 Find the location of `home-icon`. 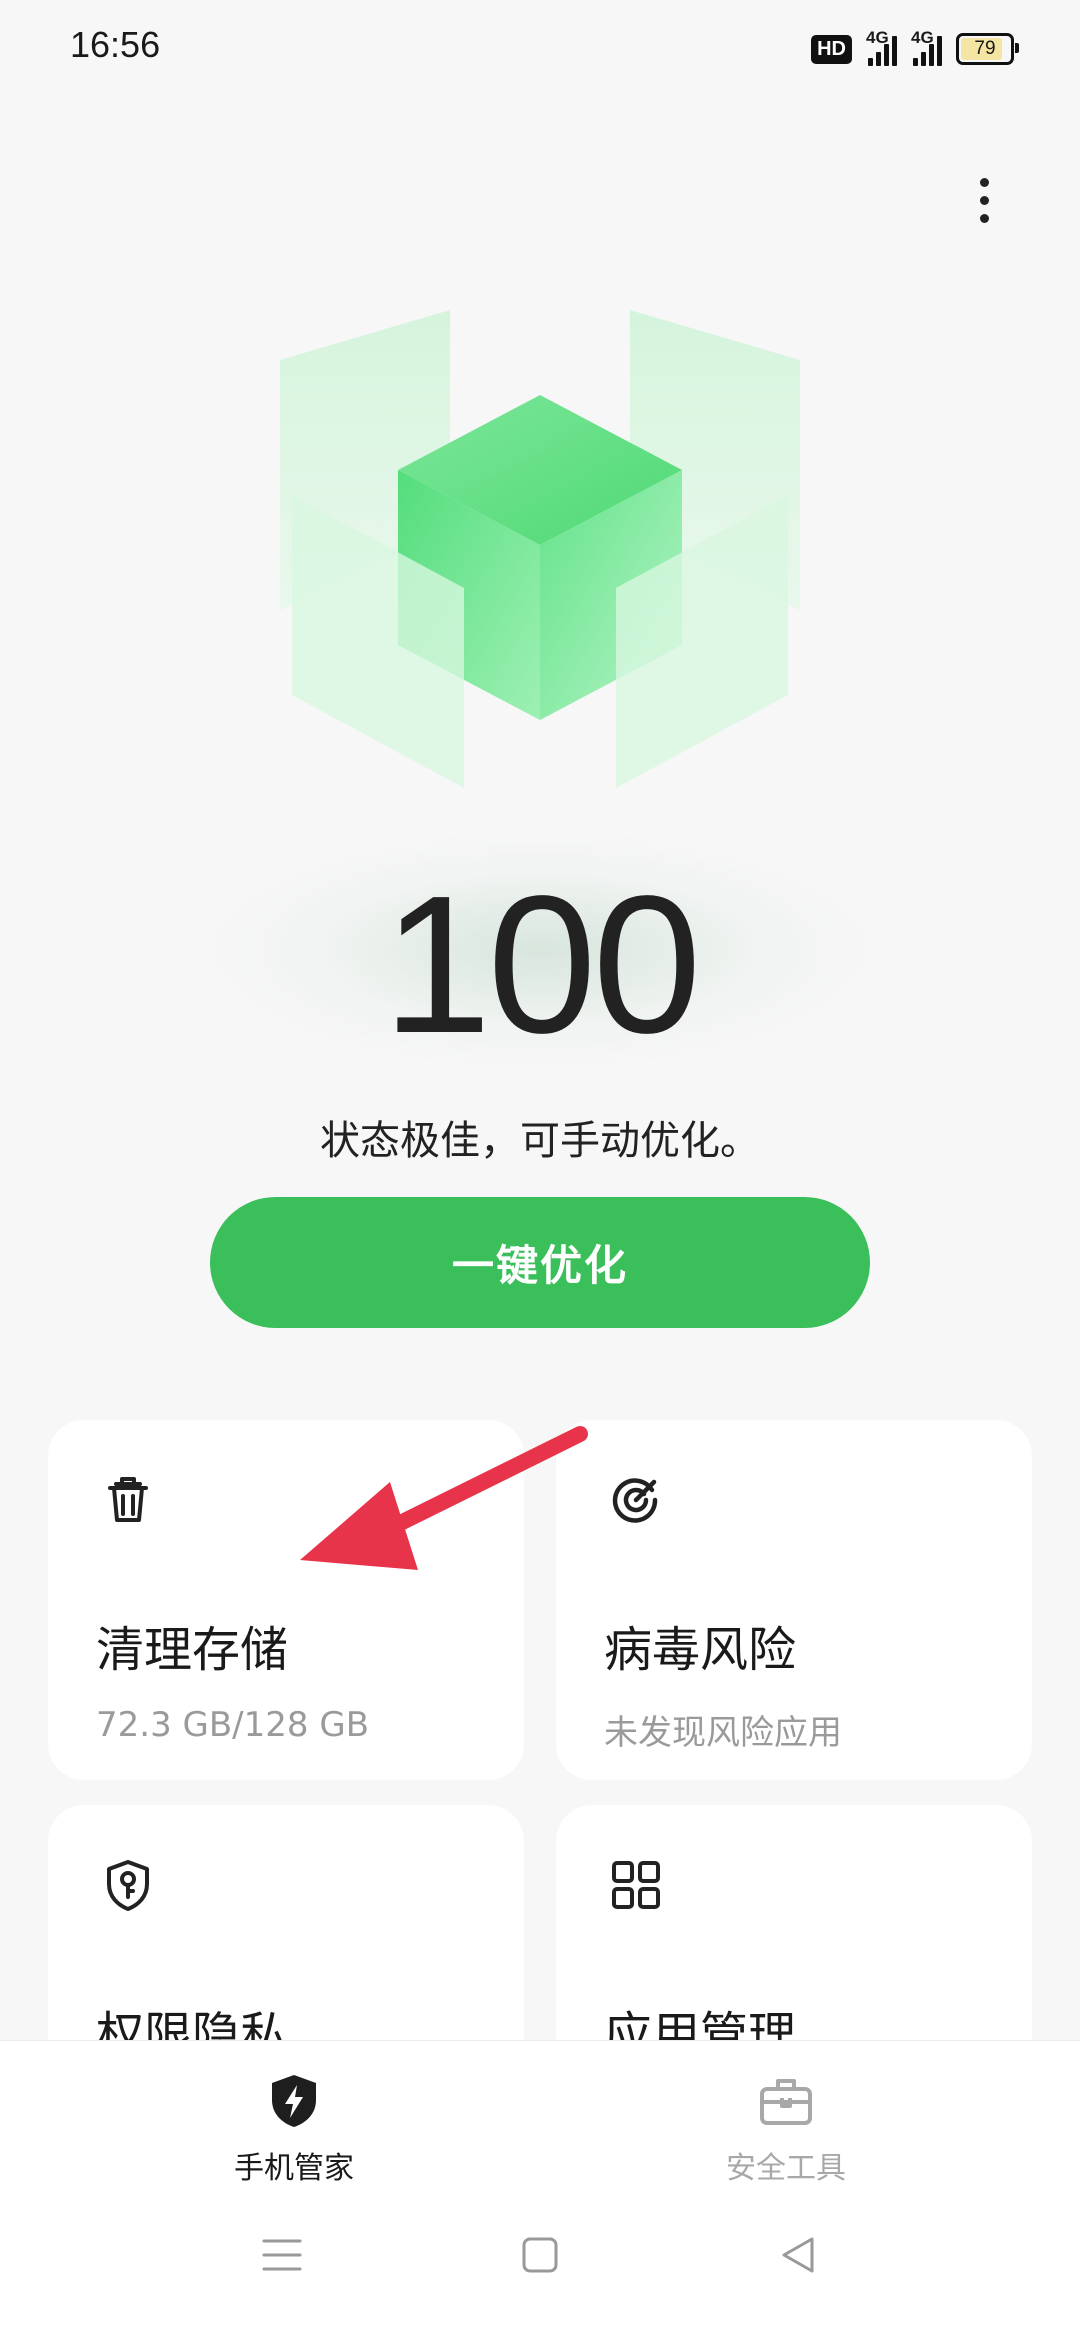

home-icon is located at coordinates (540, 2255).